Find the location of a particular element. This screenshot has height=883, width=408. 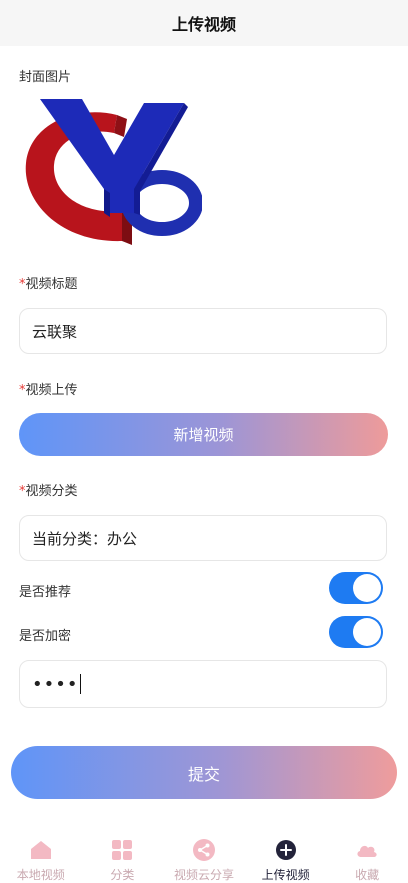

tab-label: 收藏 is located at coordinates (367, 875).